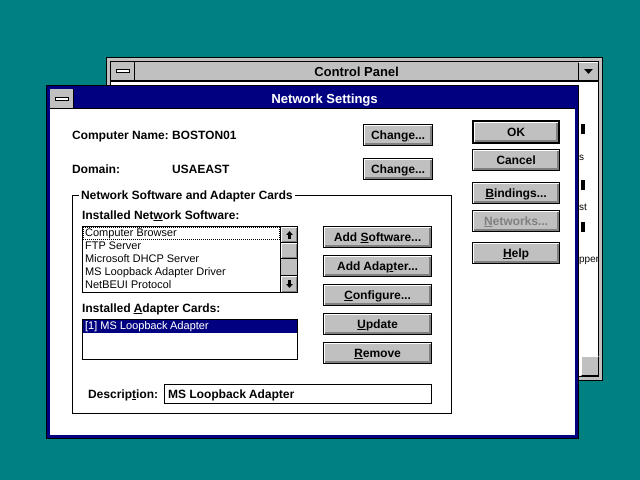 The height and width of the screenshot is (480, 640). Describe the element at coordinates (205, 135) in the screenshot. I see `field-value: BOSTON01` at that location.